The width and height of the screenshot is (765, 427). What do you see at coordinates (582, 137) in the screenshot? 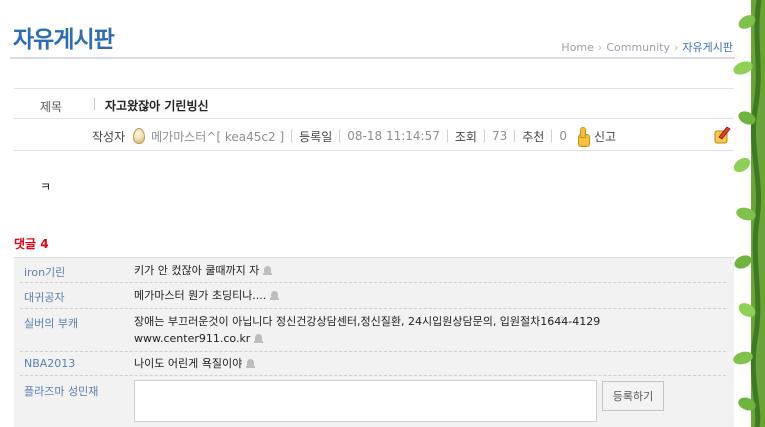
I see `thumbs-up-icon` at bounding box center [582, 137].